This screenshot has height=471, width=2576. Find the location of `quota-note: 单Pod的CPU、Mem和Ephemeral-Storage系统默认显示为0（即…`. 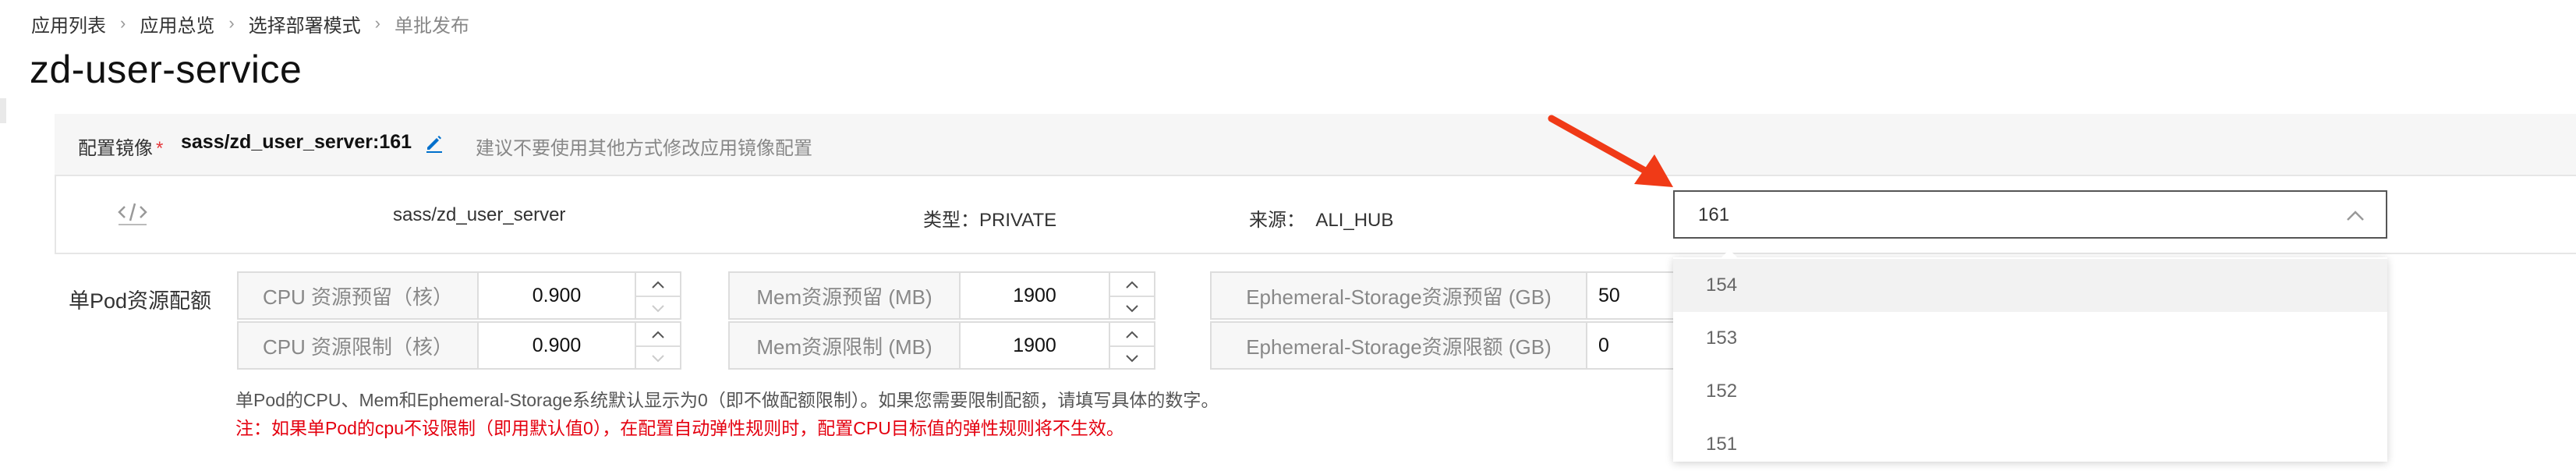

quota-note: 单Pod的CPU、Mem和Ephemeral-Storage系统默认显示为0（即… is located at coordinates (727, 400).